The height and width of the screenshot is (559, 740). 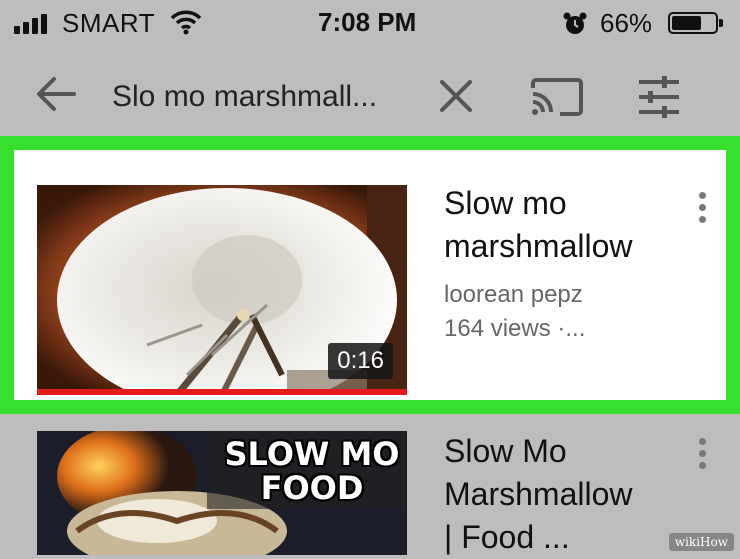 I want to click on carrier-name: SMART, so click(x=109, y=23).